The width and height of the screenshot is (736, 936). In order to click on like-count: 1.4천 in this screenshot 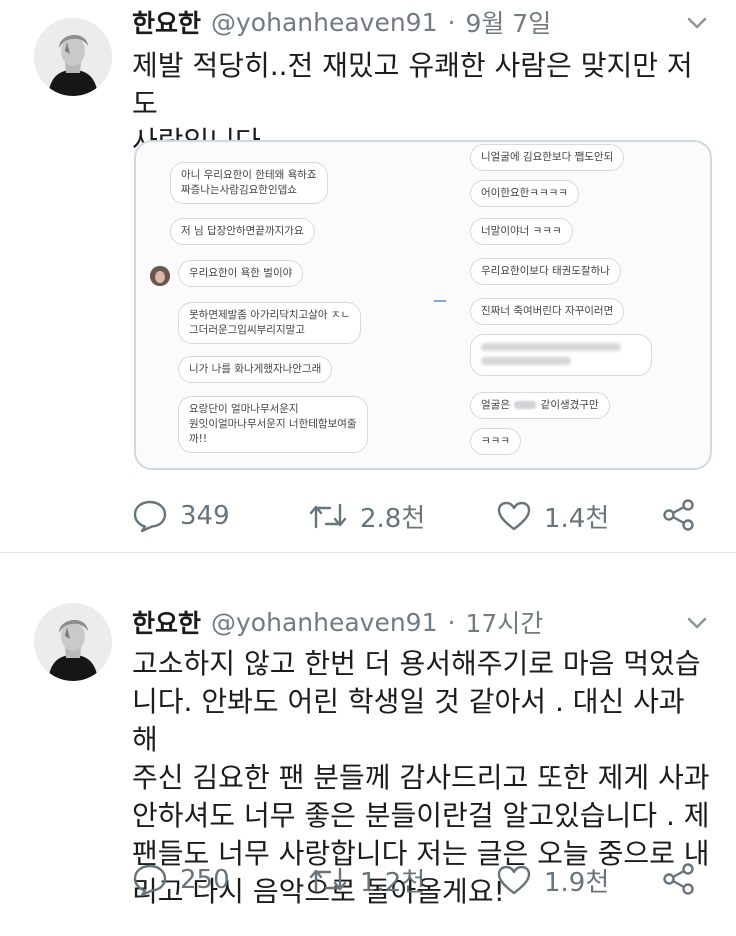, I will do `click(577, 518)`.